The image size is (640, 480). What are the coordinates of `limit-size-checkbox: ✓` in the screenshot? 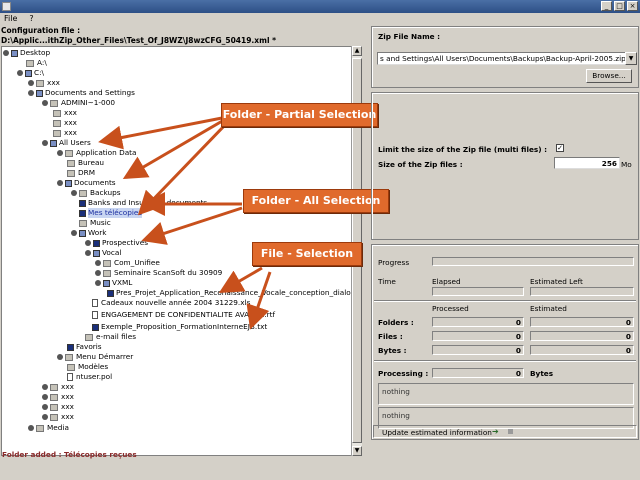 It's located at (560, 148).